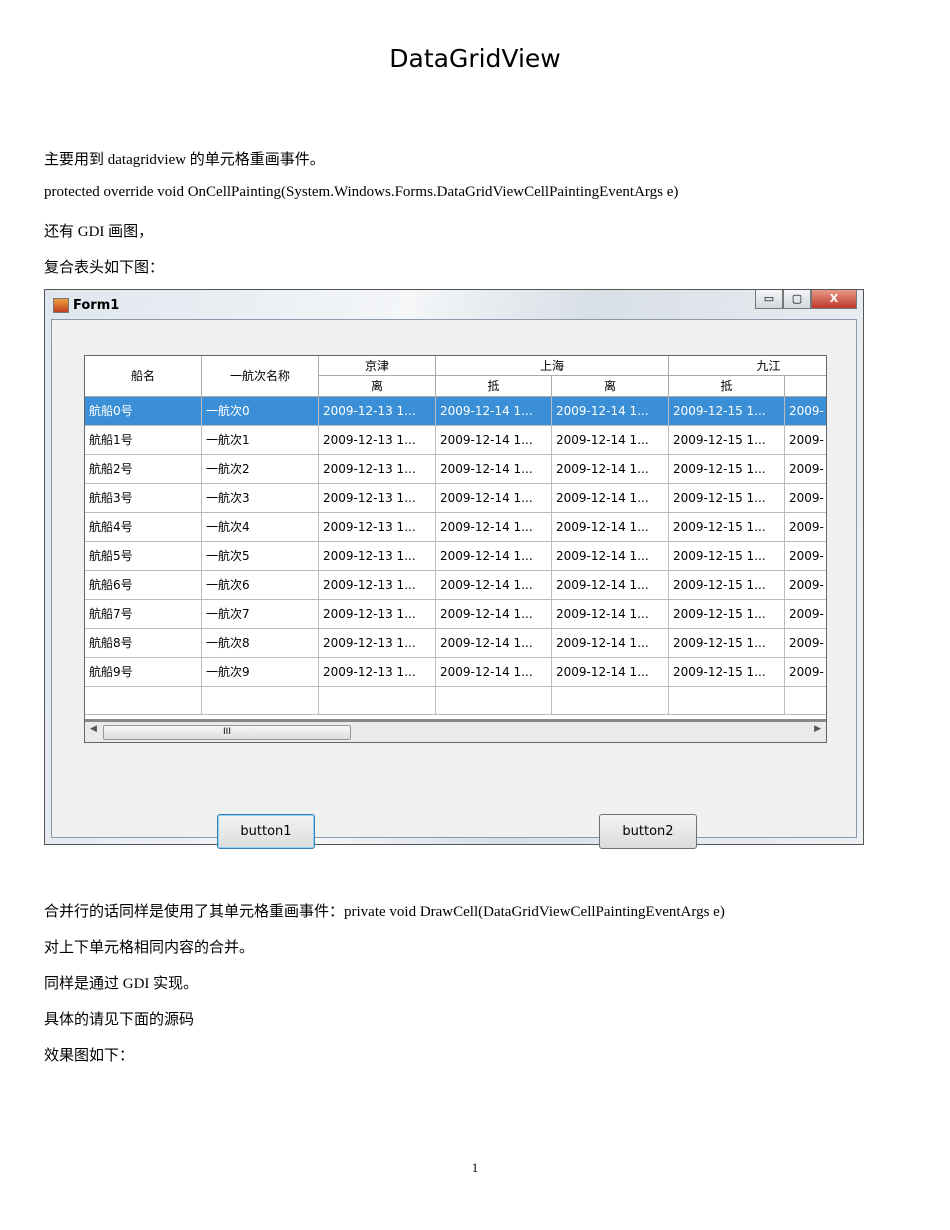  I want to click on grid-cell: 一航次2, so click(260, 469).